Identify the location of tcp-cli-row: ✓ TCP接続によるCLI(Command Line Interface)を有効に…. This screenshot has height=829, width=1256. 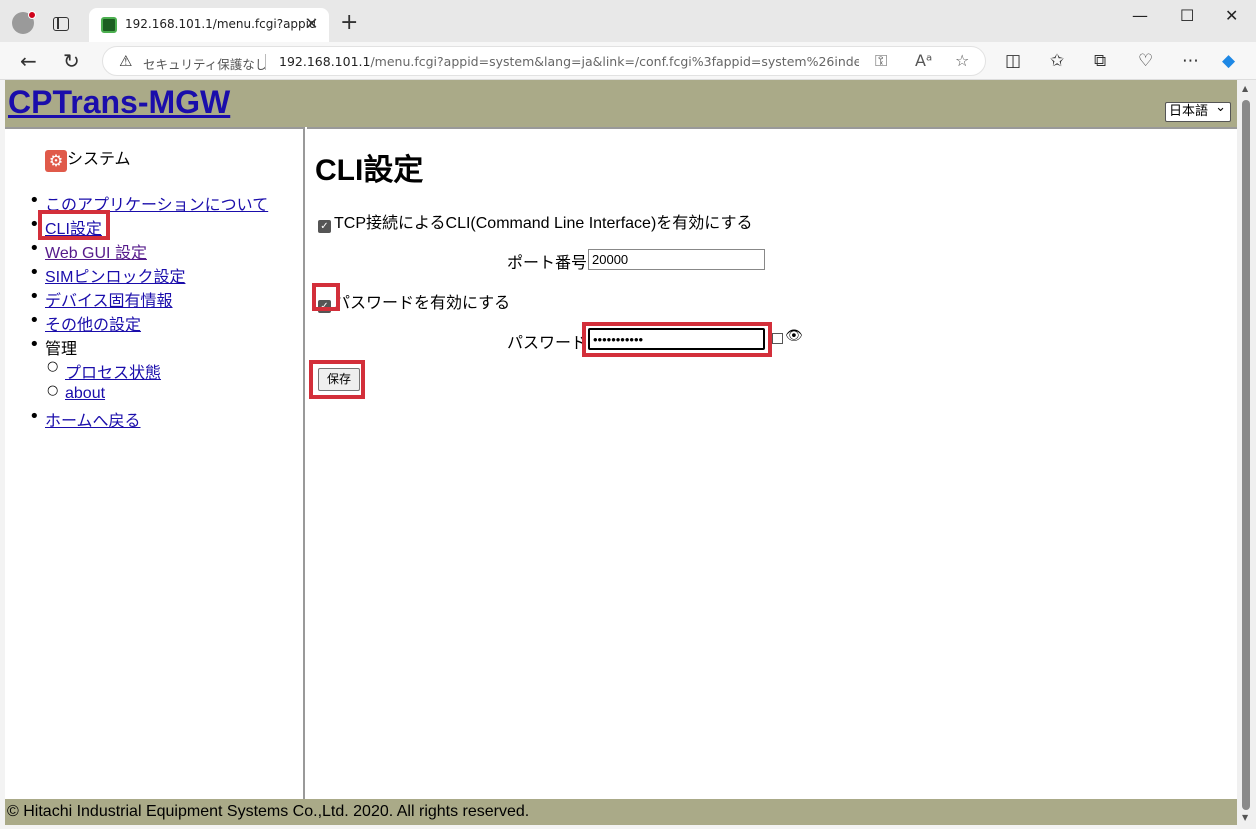
(535, 221).